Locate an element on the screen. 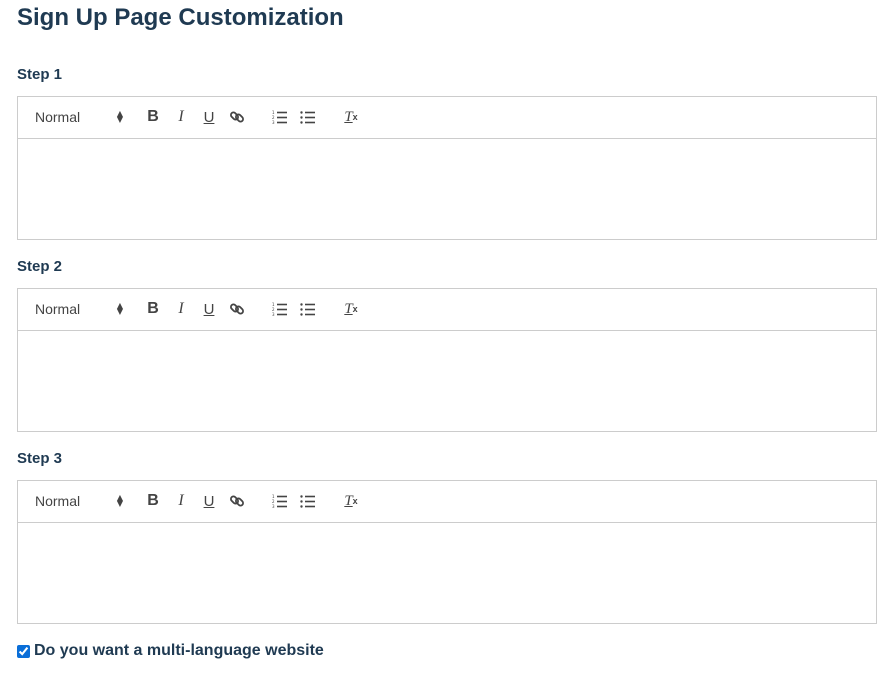  multilang-label: Do you want a multi-language website is located at coordinates (179, 650).